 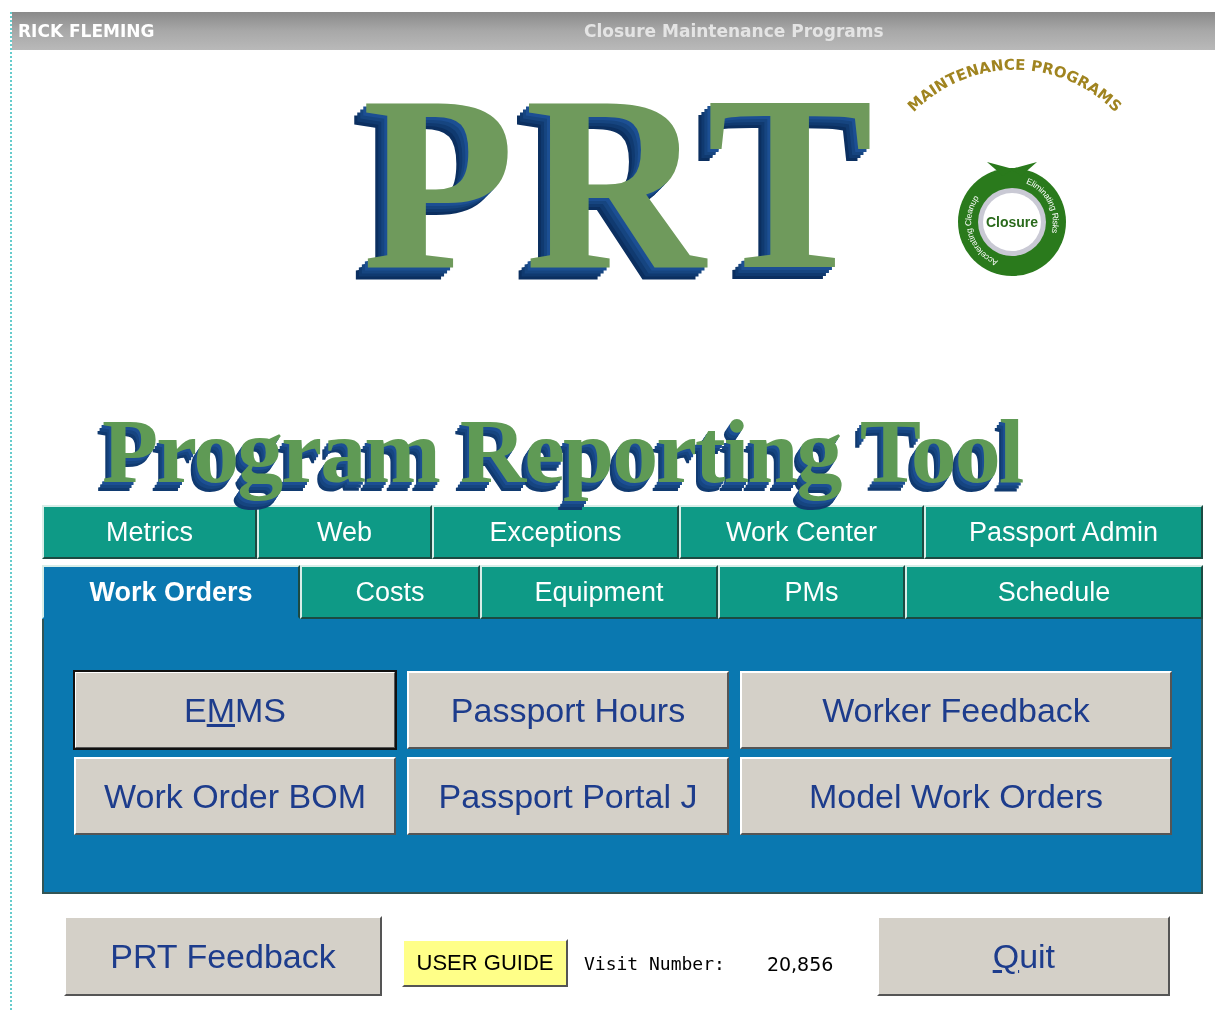 What do you see at coordinates (654, 963) in the screenshot?
I see `visit-number-label: Visit Number:` at bounding box center [654, 963].